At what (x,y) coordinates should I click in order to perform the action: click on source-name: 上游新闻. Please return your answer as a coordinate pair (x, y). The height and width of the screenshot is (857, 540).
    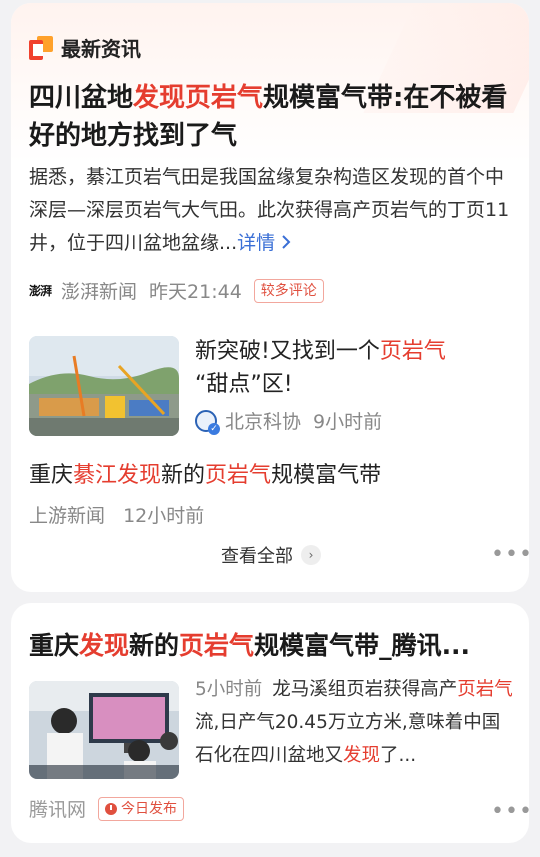
    Looking at the image, I should click on (67, 516).